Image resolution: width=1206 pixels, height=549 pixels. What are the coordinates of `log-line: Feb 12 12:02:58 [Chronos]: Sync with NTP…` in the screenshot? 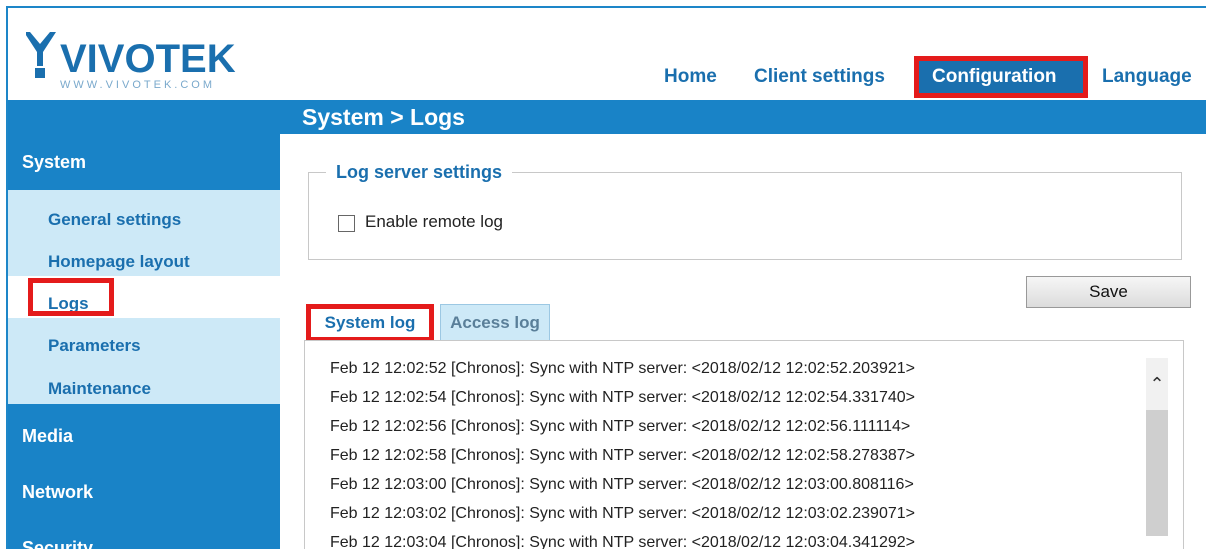 It's located at (622, 455).